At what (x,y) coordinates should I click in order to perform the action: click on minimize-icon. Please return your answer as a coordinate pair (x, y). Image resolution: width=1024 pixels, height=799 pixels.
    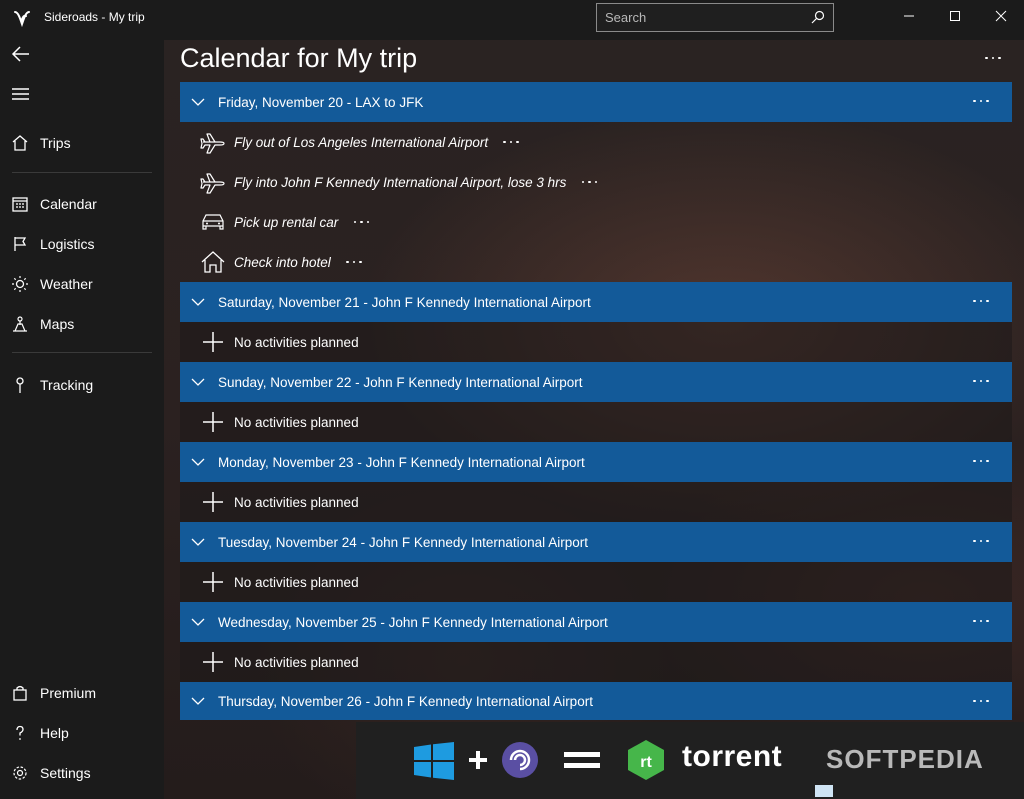
    Looking at the image, I should click on (909, 16).